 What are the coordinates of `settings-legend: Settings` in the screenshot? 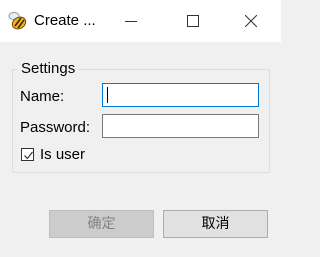 It's located at (48, 69).